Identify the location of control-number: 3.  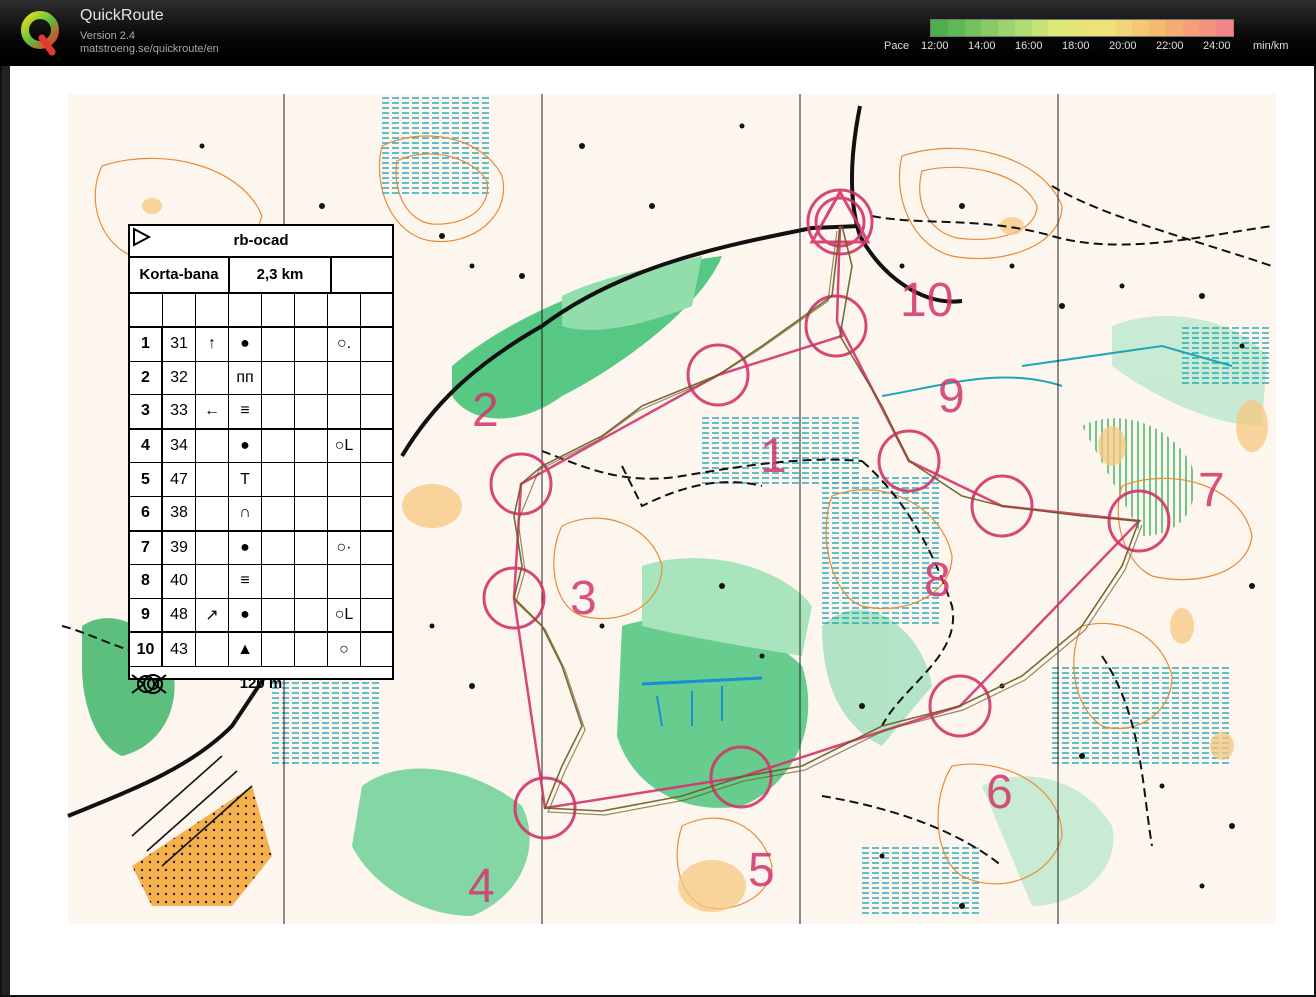
(583, 598).